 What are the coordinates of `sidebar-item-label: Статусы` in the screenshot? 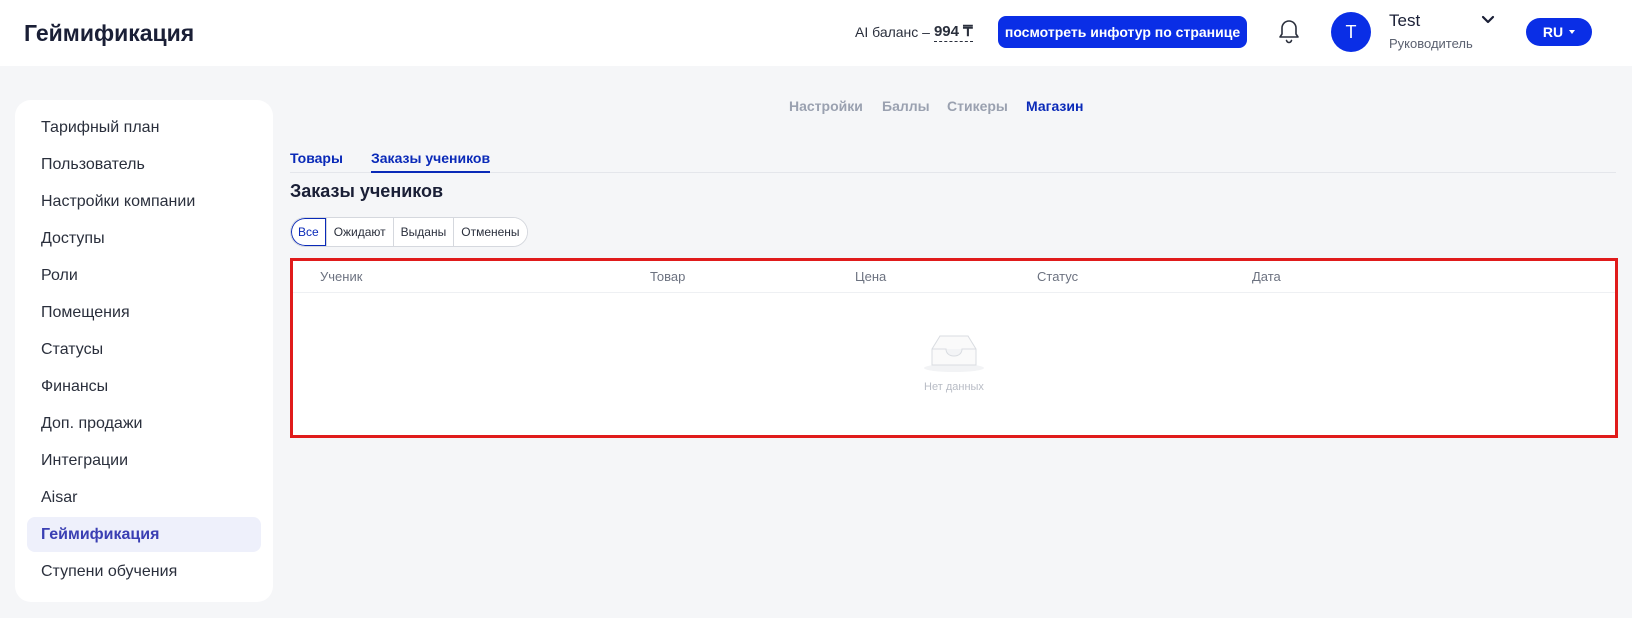 It's located at (72, 349).